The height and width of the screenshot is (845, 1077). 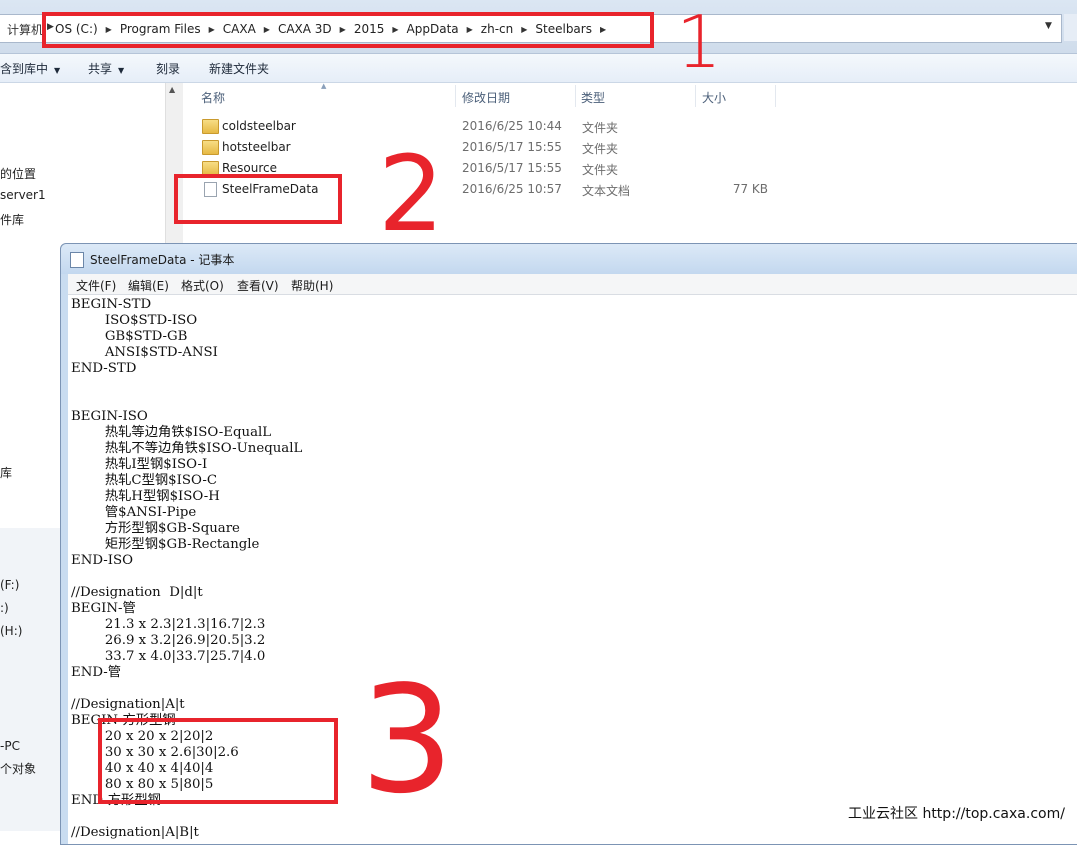 I want to click on column-header-type: 类型, so click(x=593, y=97).